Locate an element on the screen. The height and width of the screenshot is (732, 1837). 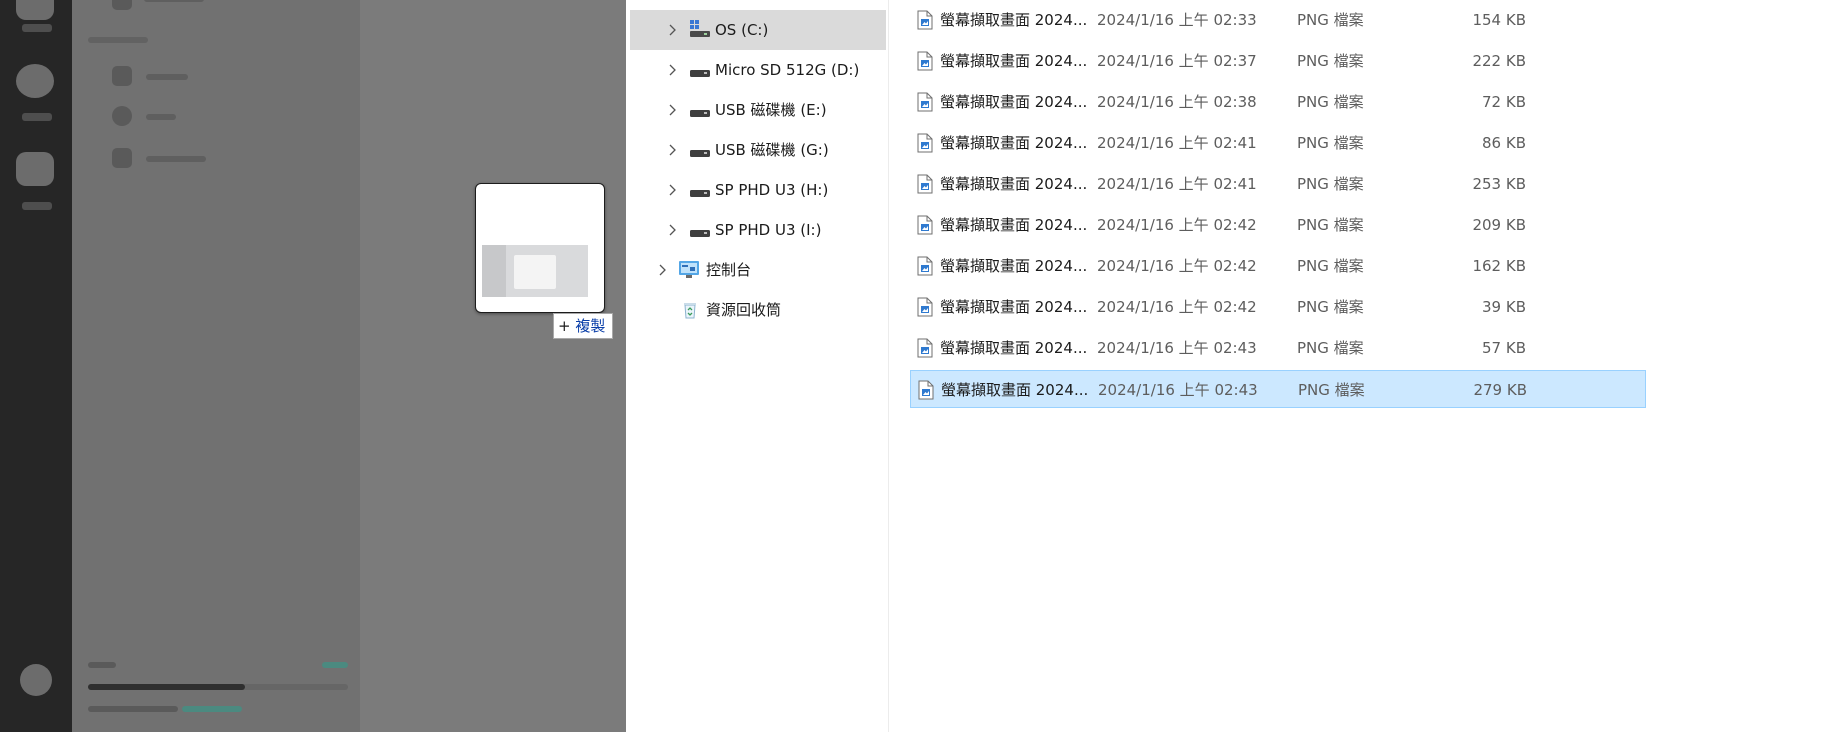
faint-folder-icon is located at coordinates (122, 158).